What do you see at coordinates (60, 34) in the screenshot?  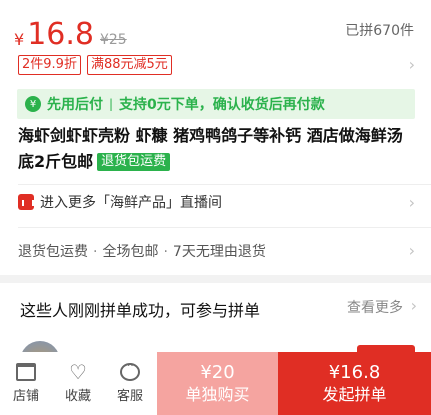 I see `price: 16.8` at bounding box center [60, 34].